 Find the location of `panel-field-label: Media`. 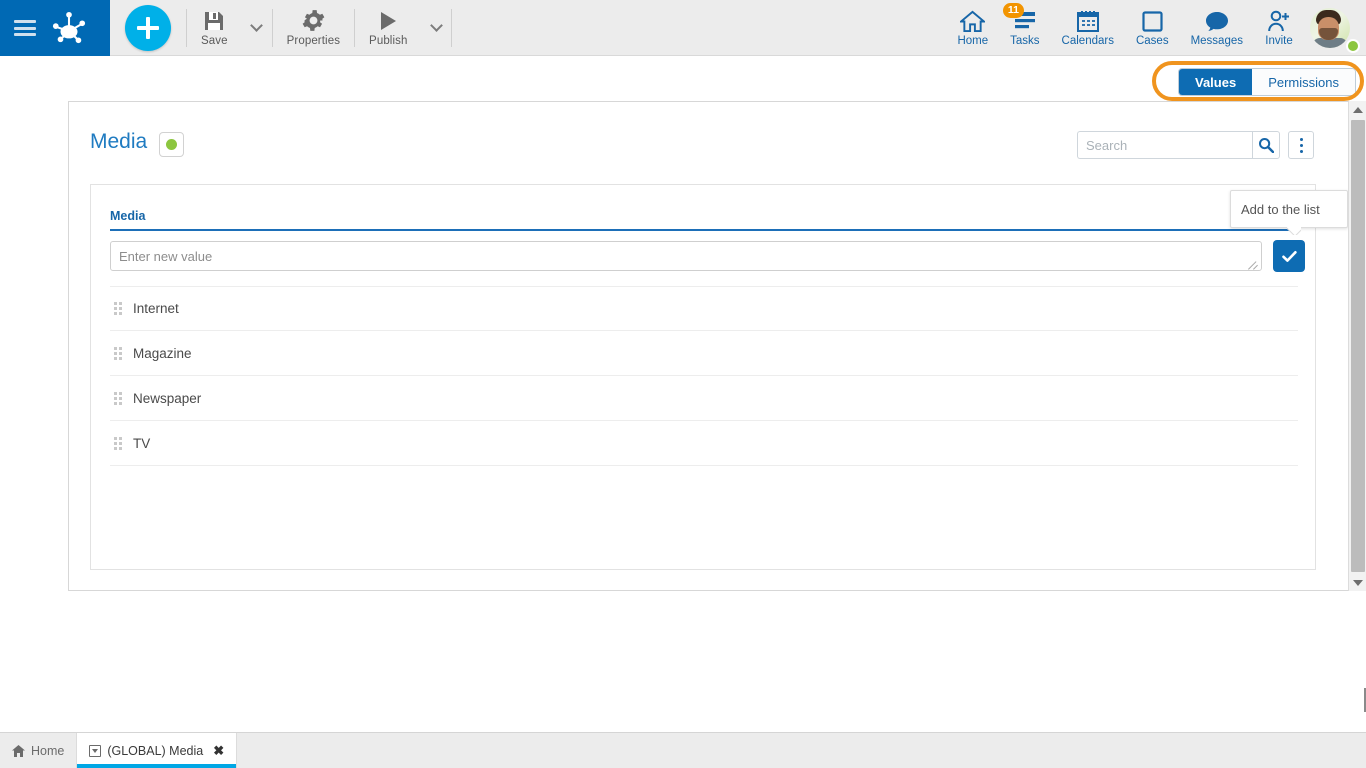

panel-field-label: Media is located at coordinates (128, 216).